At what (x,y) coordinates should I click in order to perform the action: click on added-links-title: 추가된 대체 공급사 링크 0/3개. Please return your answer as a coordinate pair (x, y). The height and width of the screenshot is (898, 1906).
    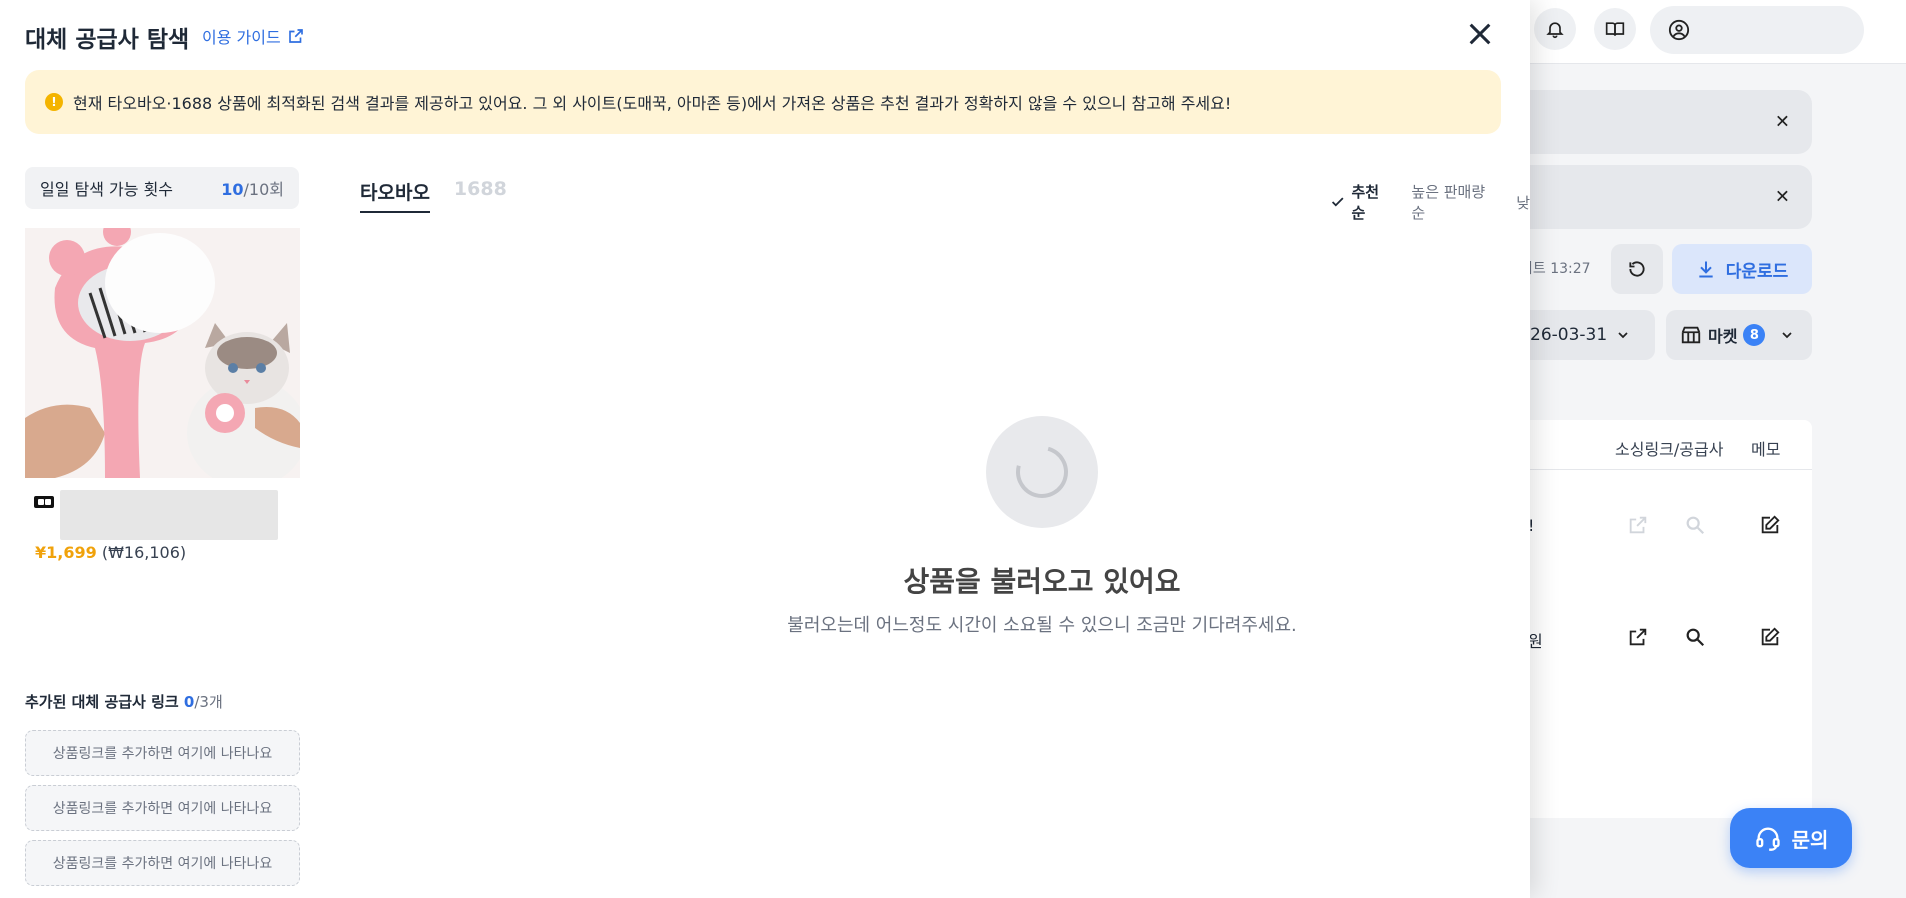
    Looking at the image, I should click on (124, 702).